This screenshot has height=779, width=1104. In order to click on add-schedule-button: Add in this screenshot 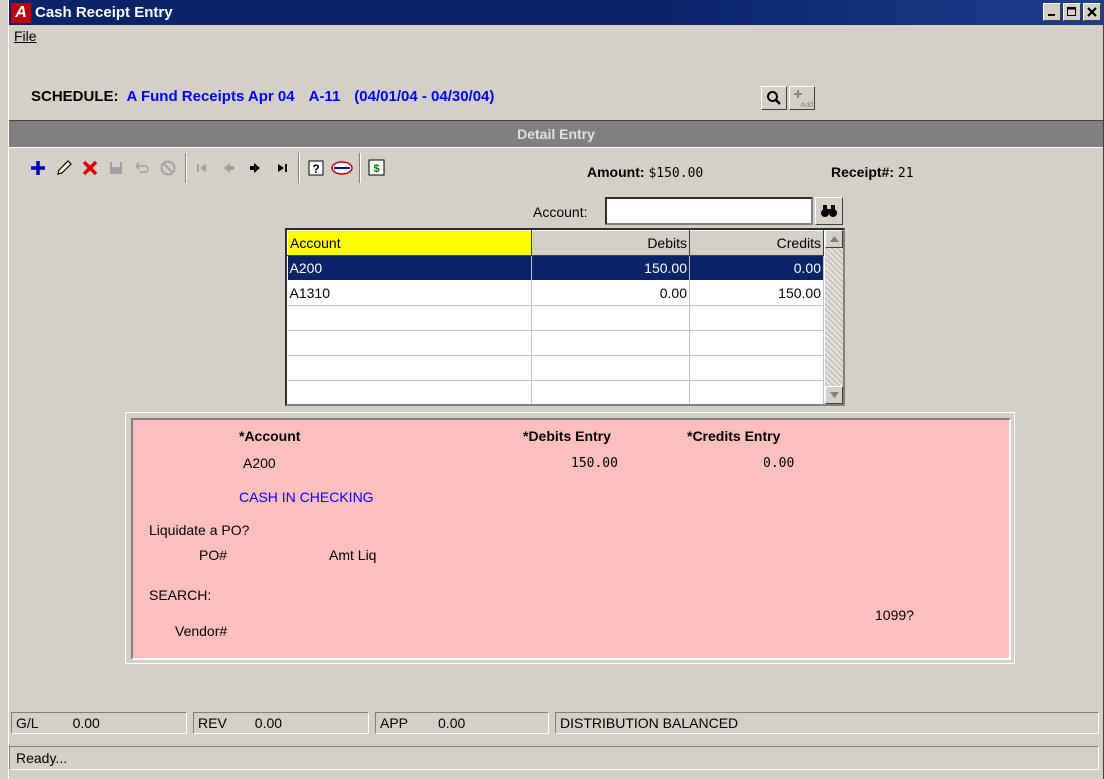, I will do `click(802, 98)`.